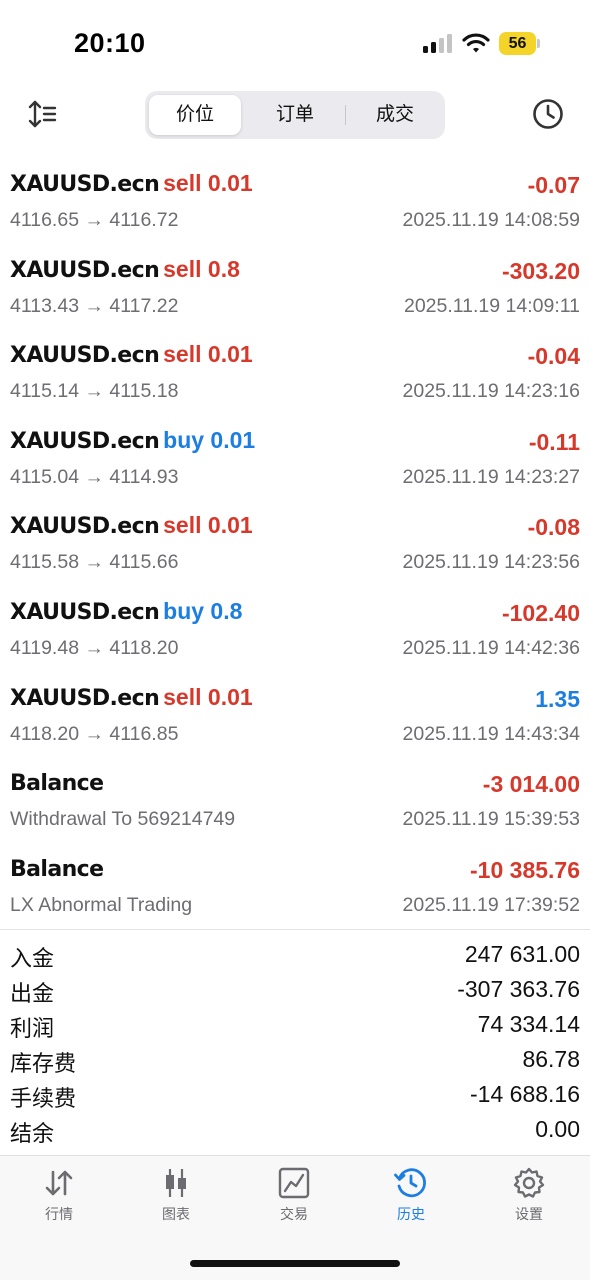  I want to click on candlestick-chart-icon, so click(176, 1183).